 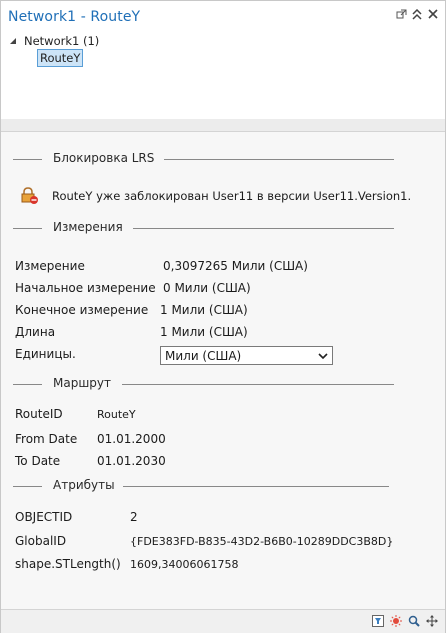 What do you see at coordinates (82, 383) in the screenshot?
I see `section-route-title: Маршрут` at bounding box center [82, 383].